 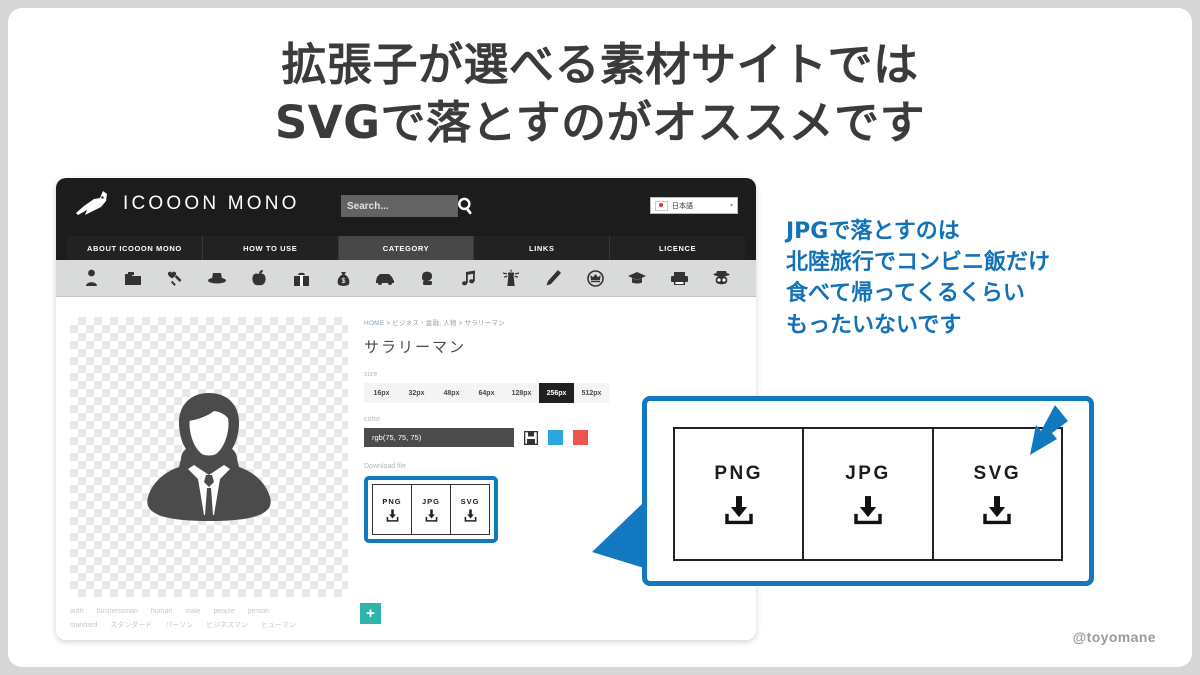 I want to click on download-svg-button: SVG, so click(x=470, y=509).